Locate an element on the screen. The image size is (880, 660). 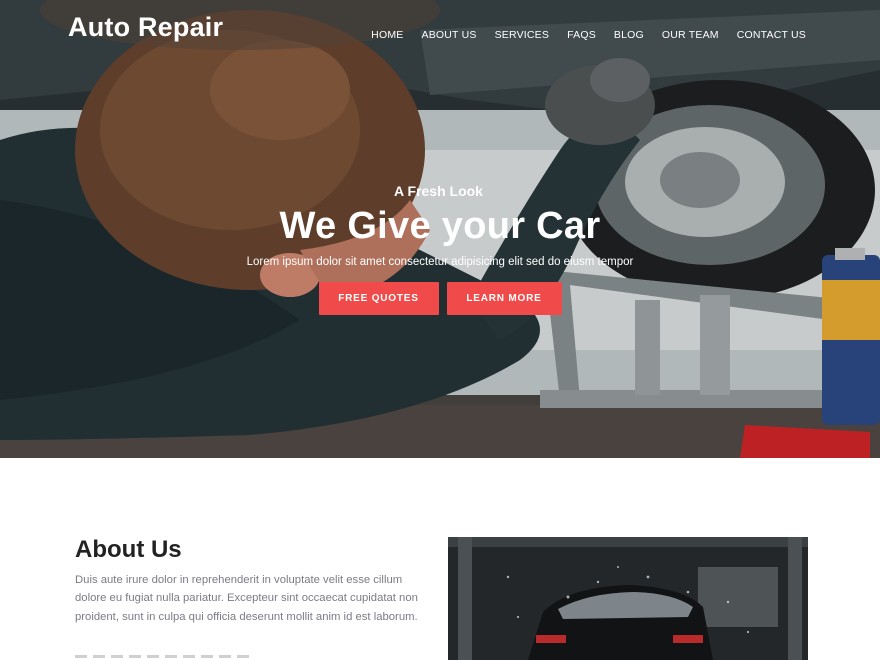
nav-item-contact-us: CONTACT US is located at coordinates (771, 35).